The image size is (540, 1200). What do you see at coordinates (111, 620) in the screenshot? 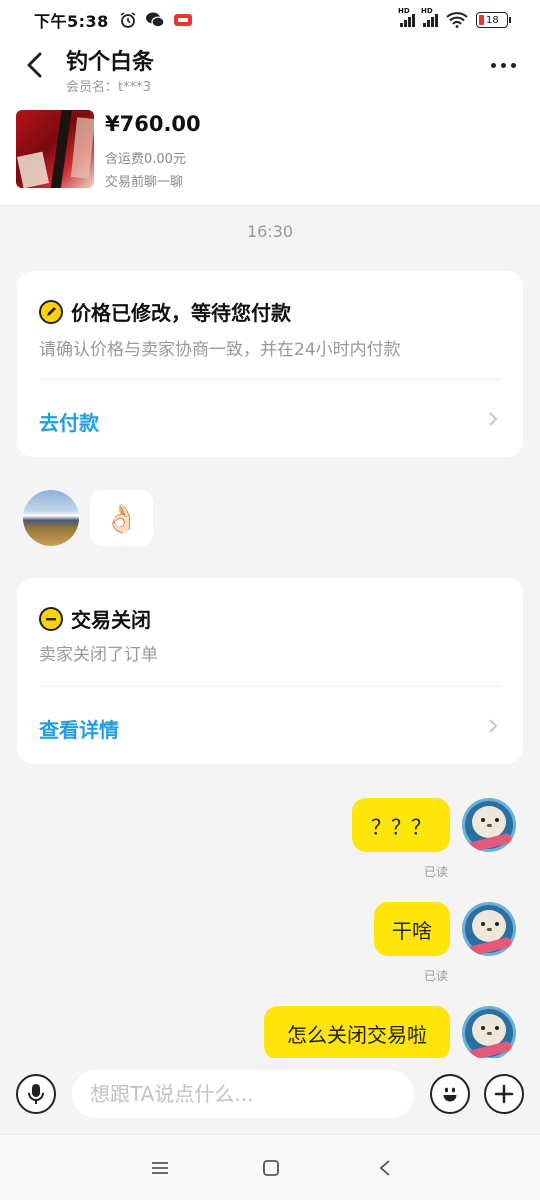
I see `card-title-text: 交易关闭` at bounding box center [111, 620].